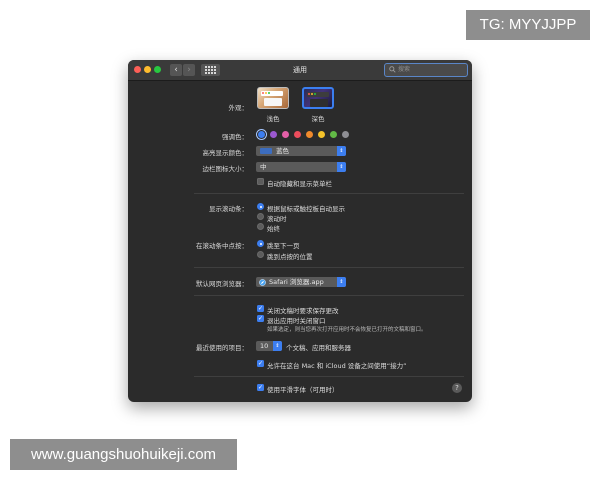 This screenshot has width=600, height=480. What do you see at coordinates (157, 69) in the screenshot?
I see `zoom-window-button` at bounding box center [157, 69].